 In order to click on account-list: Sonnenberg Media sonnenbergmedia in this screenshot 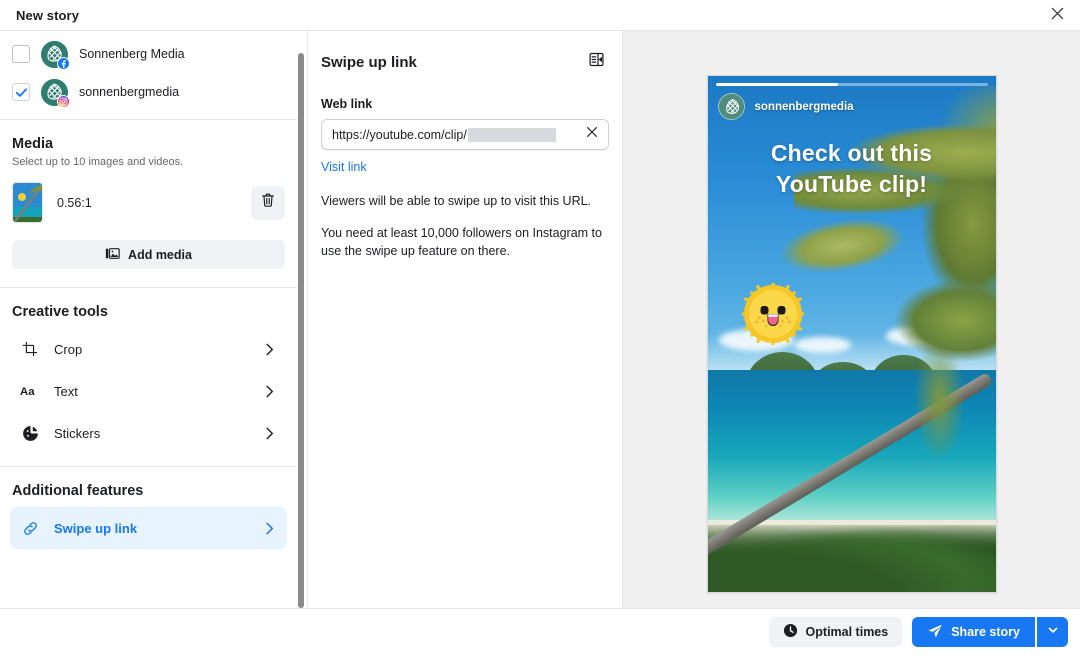, I will do `click(148, 75)`.